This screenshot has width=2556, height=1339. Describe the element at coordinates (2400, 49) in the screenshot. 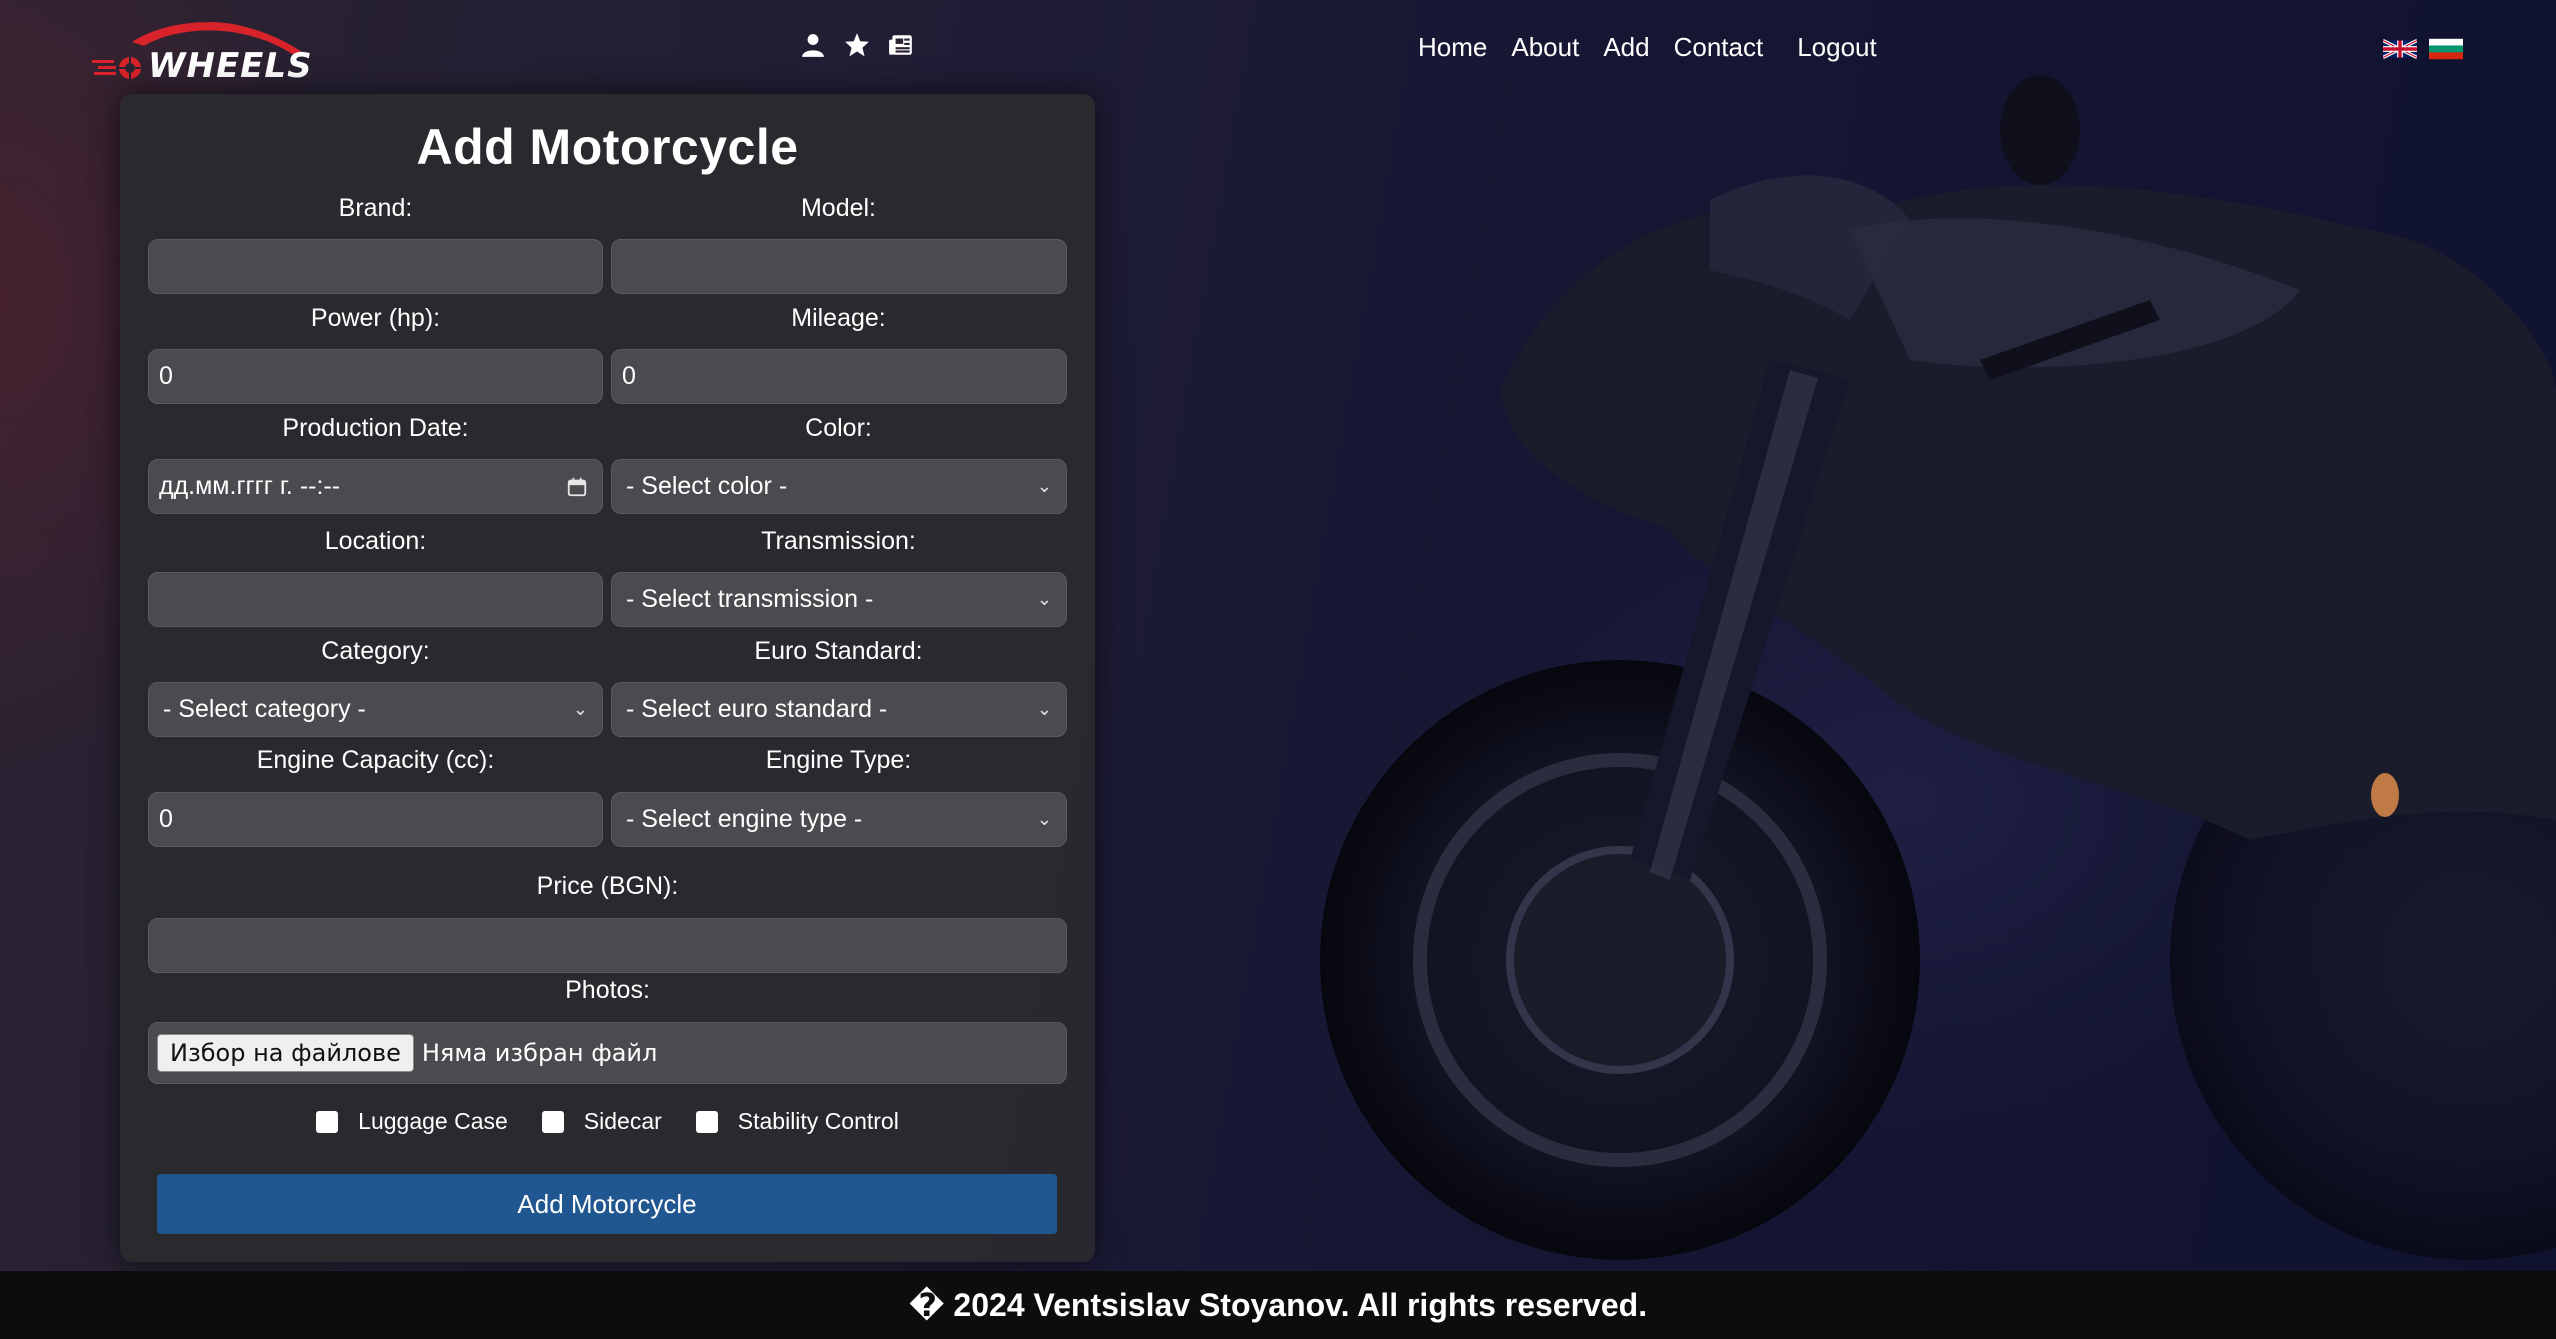

I see `uk-flag-icon` at that location.